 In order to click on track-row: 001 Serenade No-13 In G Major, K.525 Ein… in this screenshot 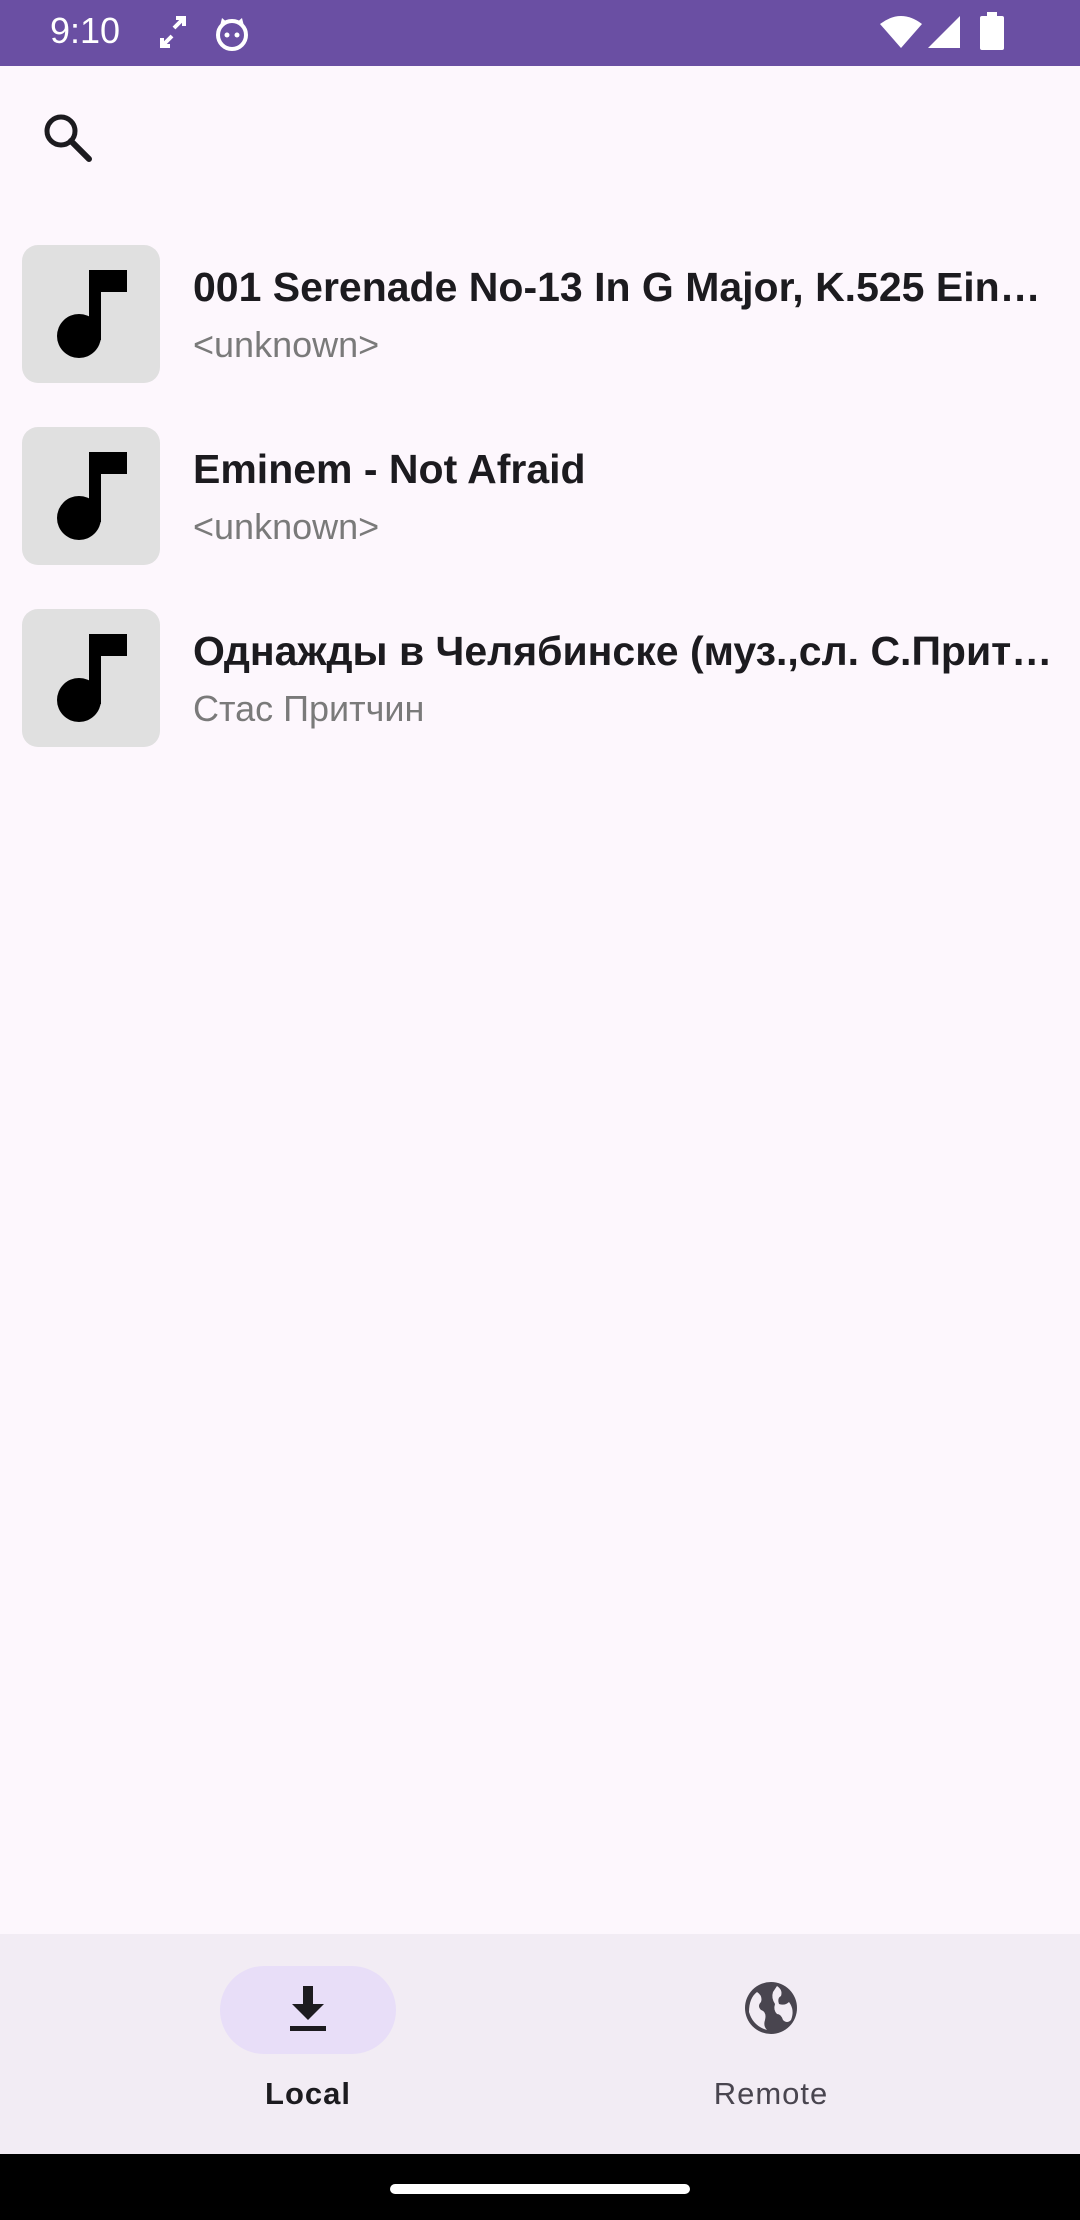, I will do `click(540, 329)`.